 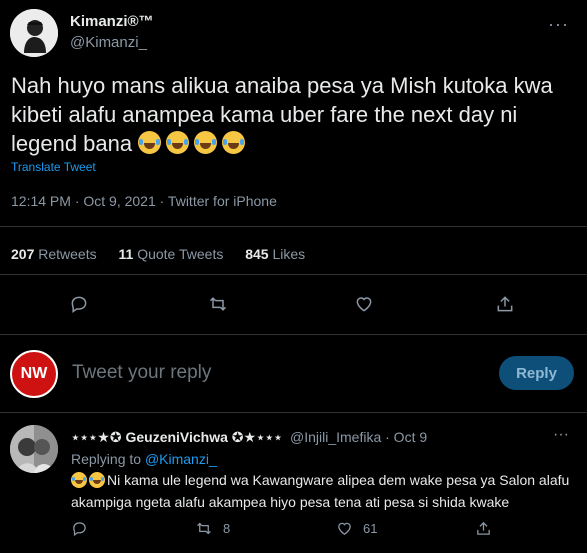 I want to click on tweet-stats: 207 Retweets 11 Quote Tweets 845 Likes, so click(x=167, y=254).